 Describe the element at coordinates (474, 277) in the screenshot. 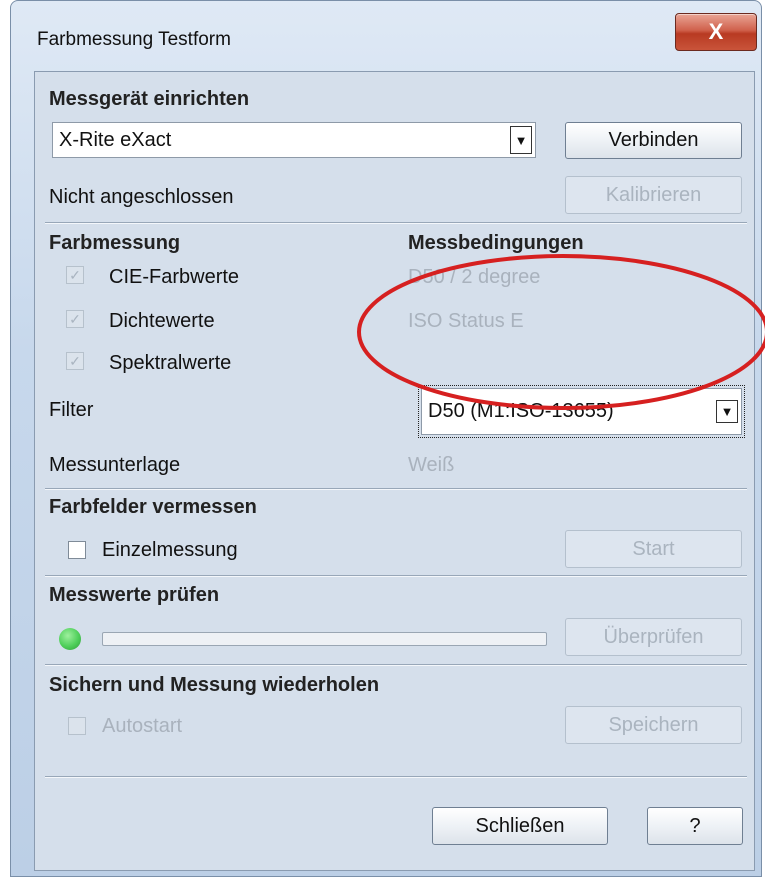

I see `cie-condition: D50 / 2 degree` at that location.